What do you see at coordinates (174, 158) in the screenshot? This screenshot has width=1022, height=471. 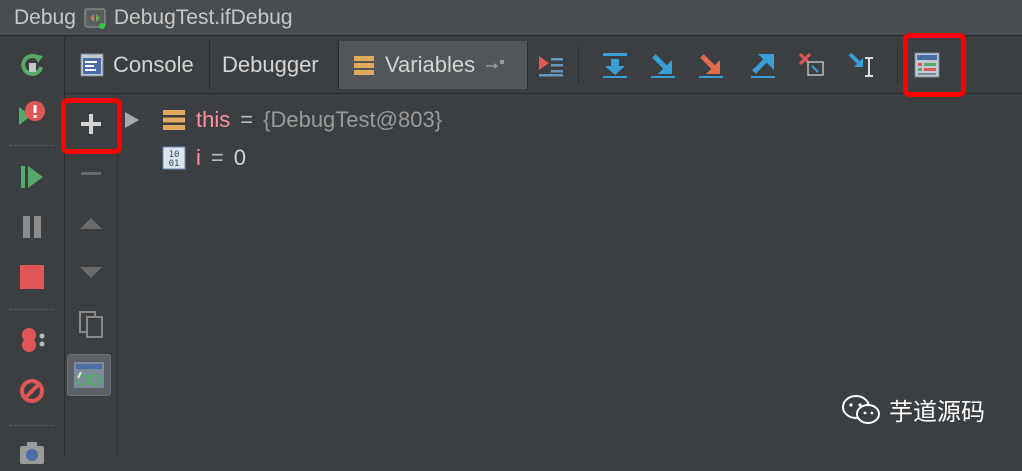 I see `primitive-binary-icon: 10 01` at bounding box center [174, 158].